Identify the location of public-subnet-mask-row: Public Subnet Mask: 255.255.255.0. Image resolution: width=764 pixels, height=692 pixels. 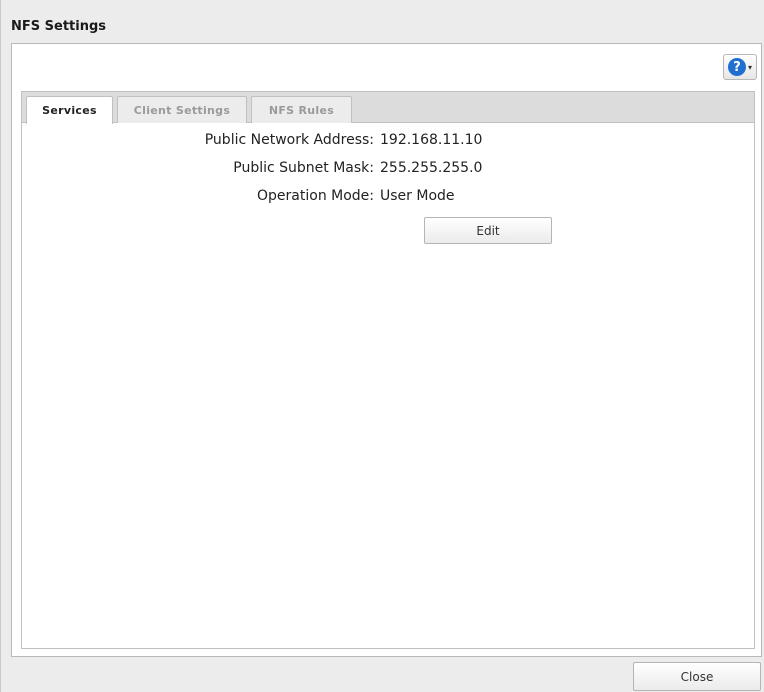
(388, 170).